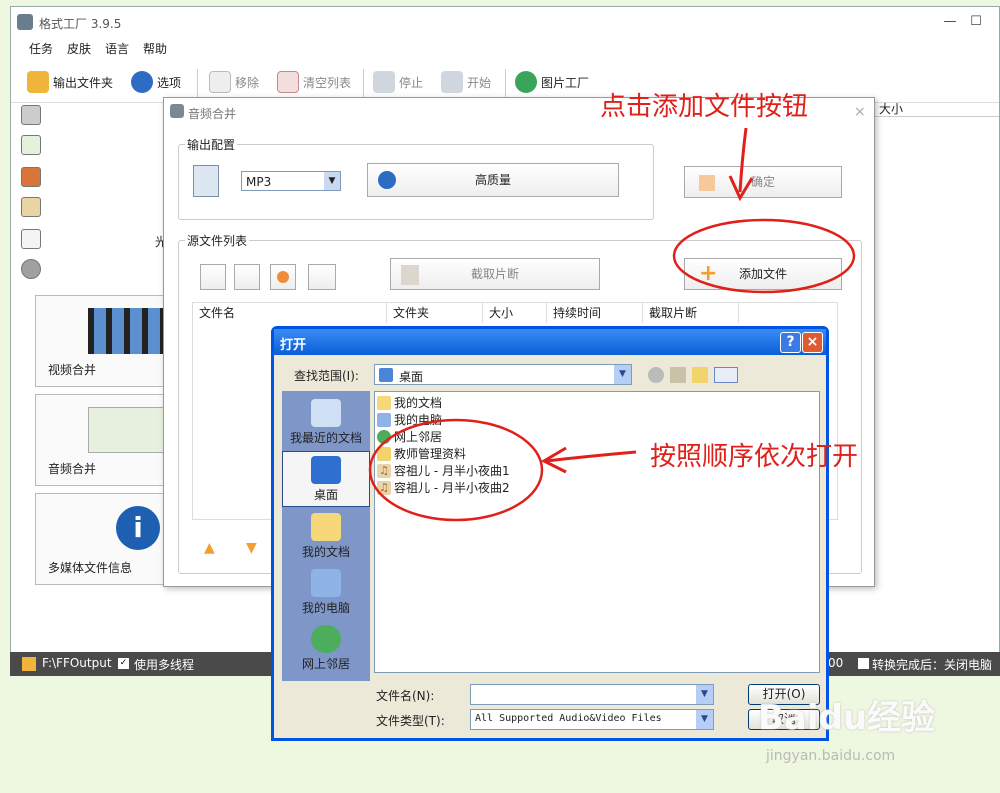 The image size is (1000, 793). What do you see at coordinates (418, 420) in the screenshot?
I see `file-name: 我的电脑` at bounding box center [418, 420].